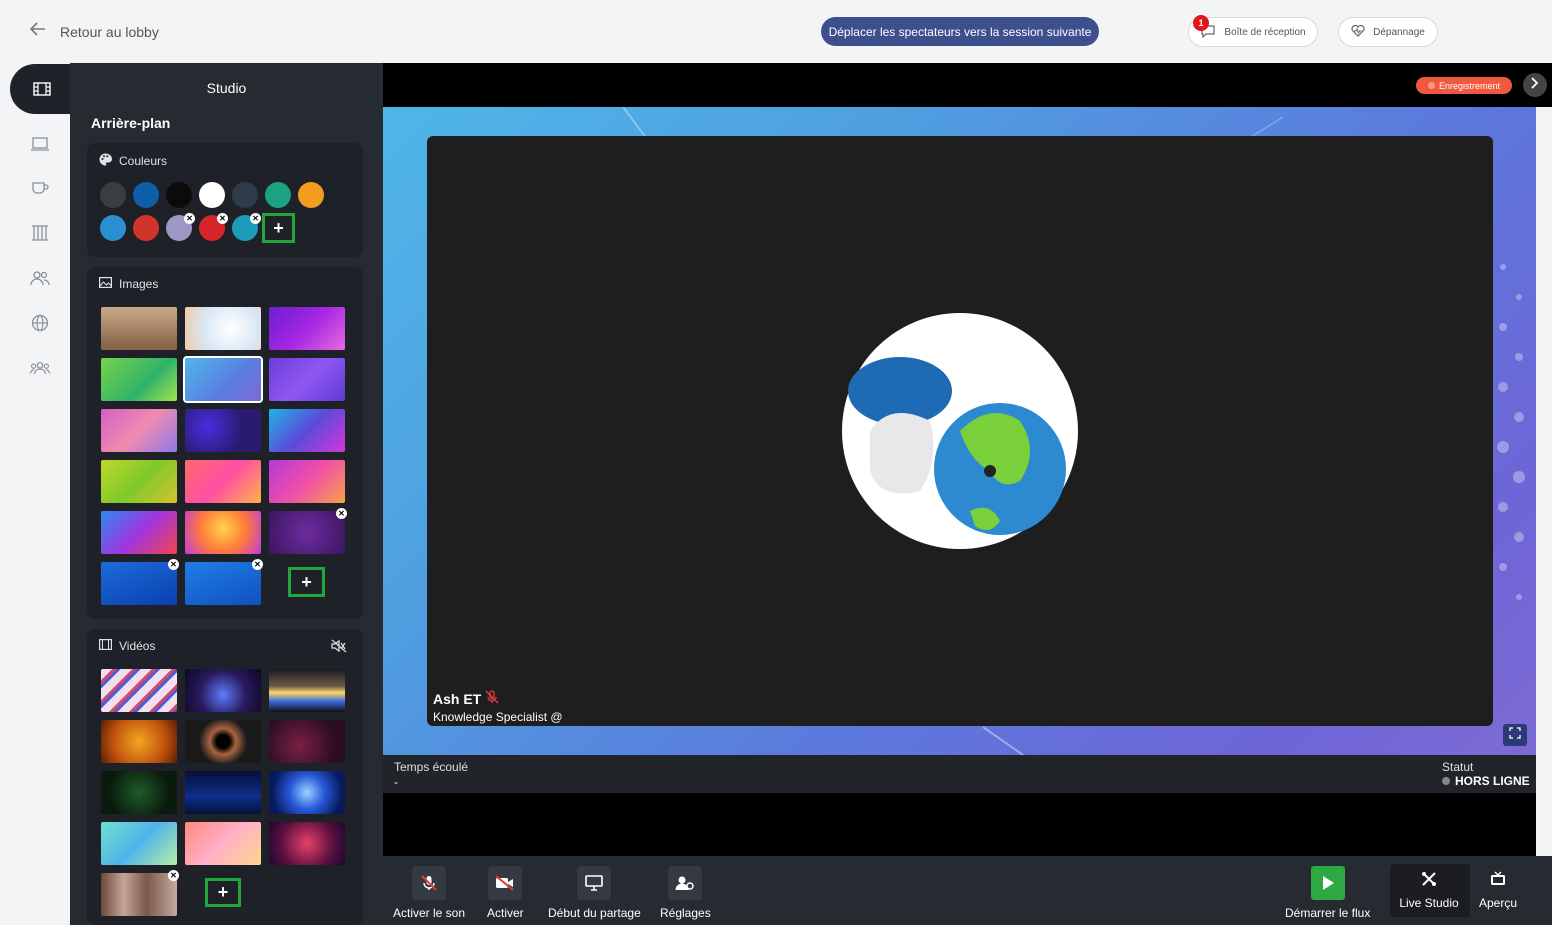  Describe the element at coordinates (339, 648) in the screenshot. I see `mute-video-icon` at that location.